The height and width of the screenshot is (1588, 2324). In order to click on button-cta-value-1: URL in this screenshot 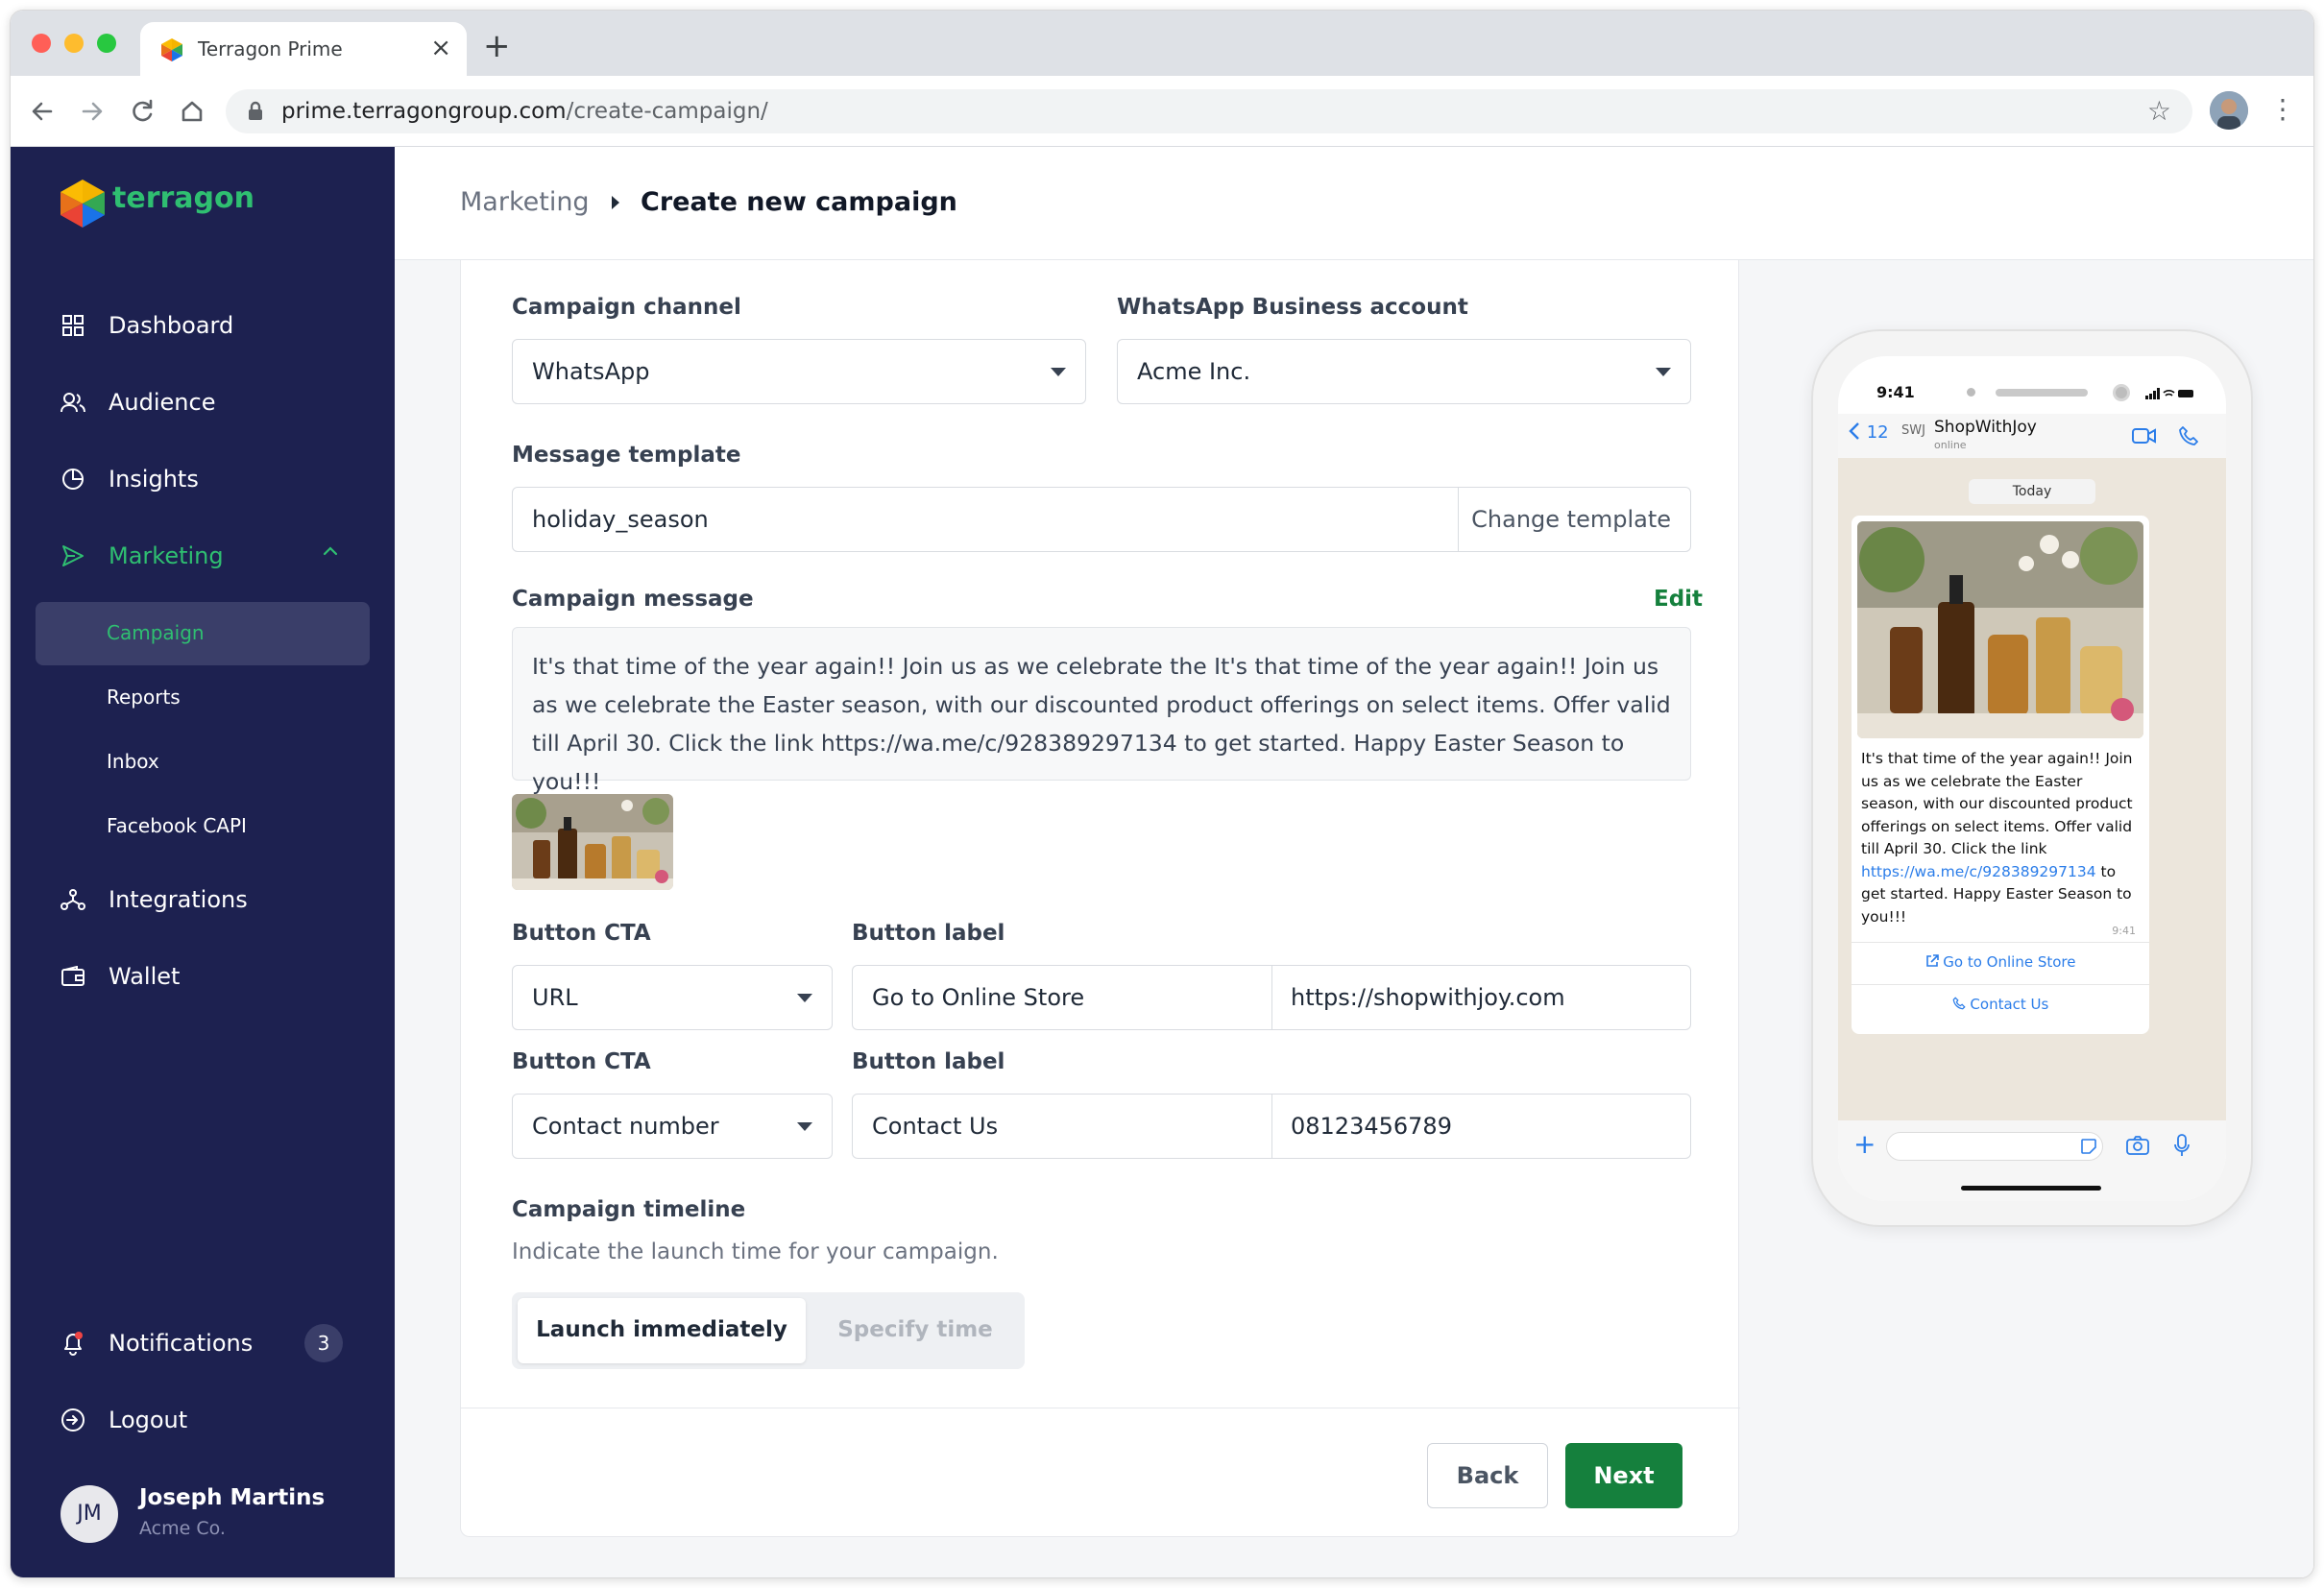, I will do `click(555, 997)`.